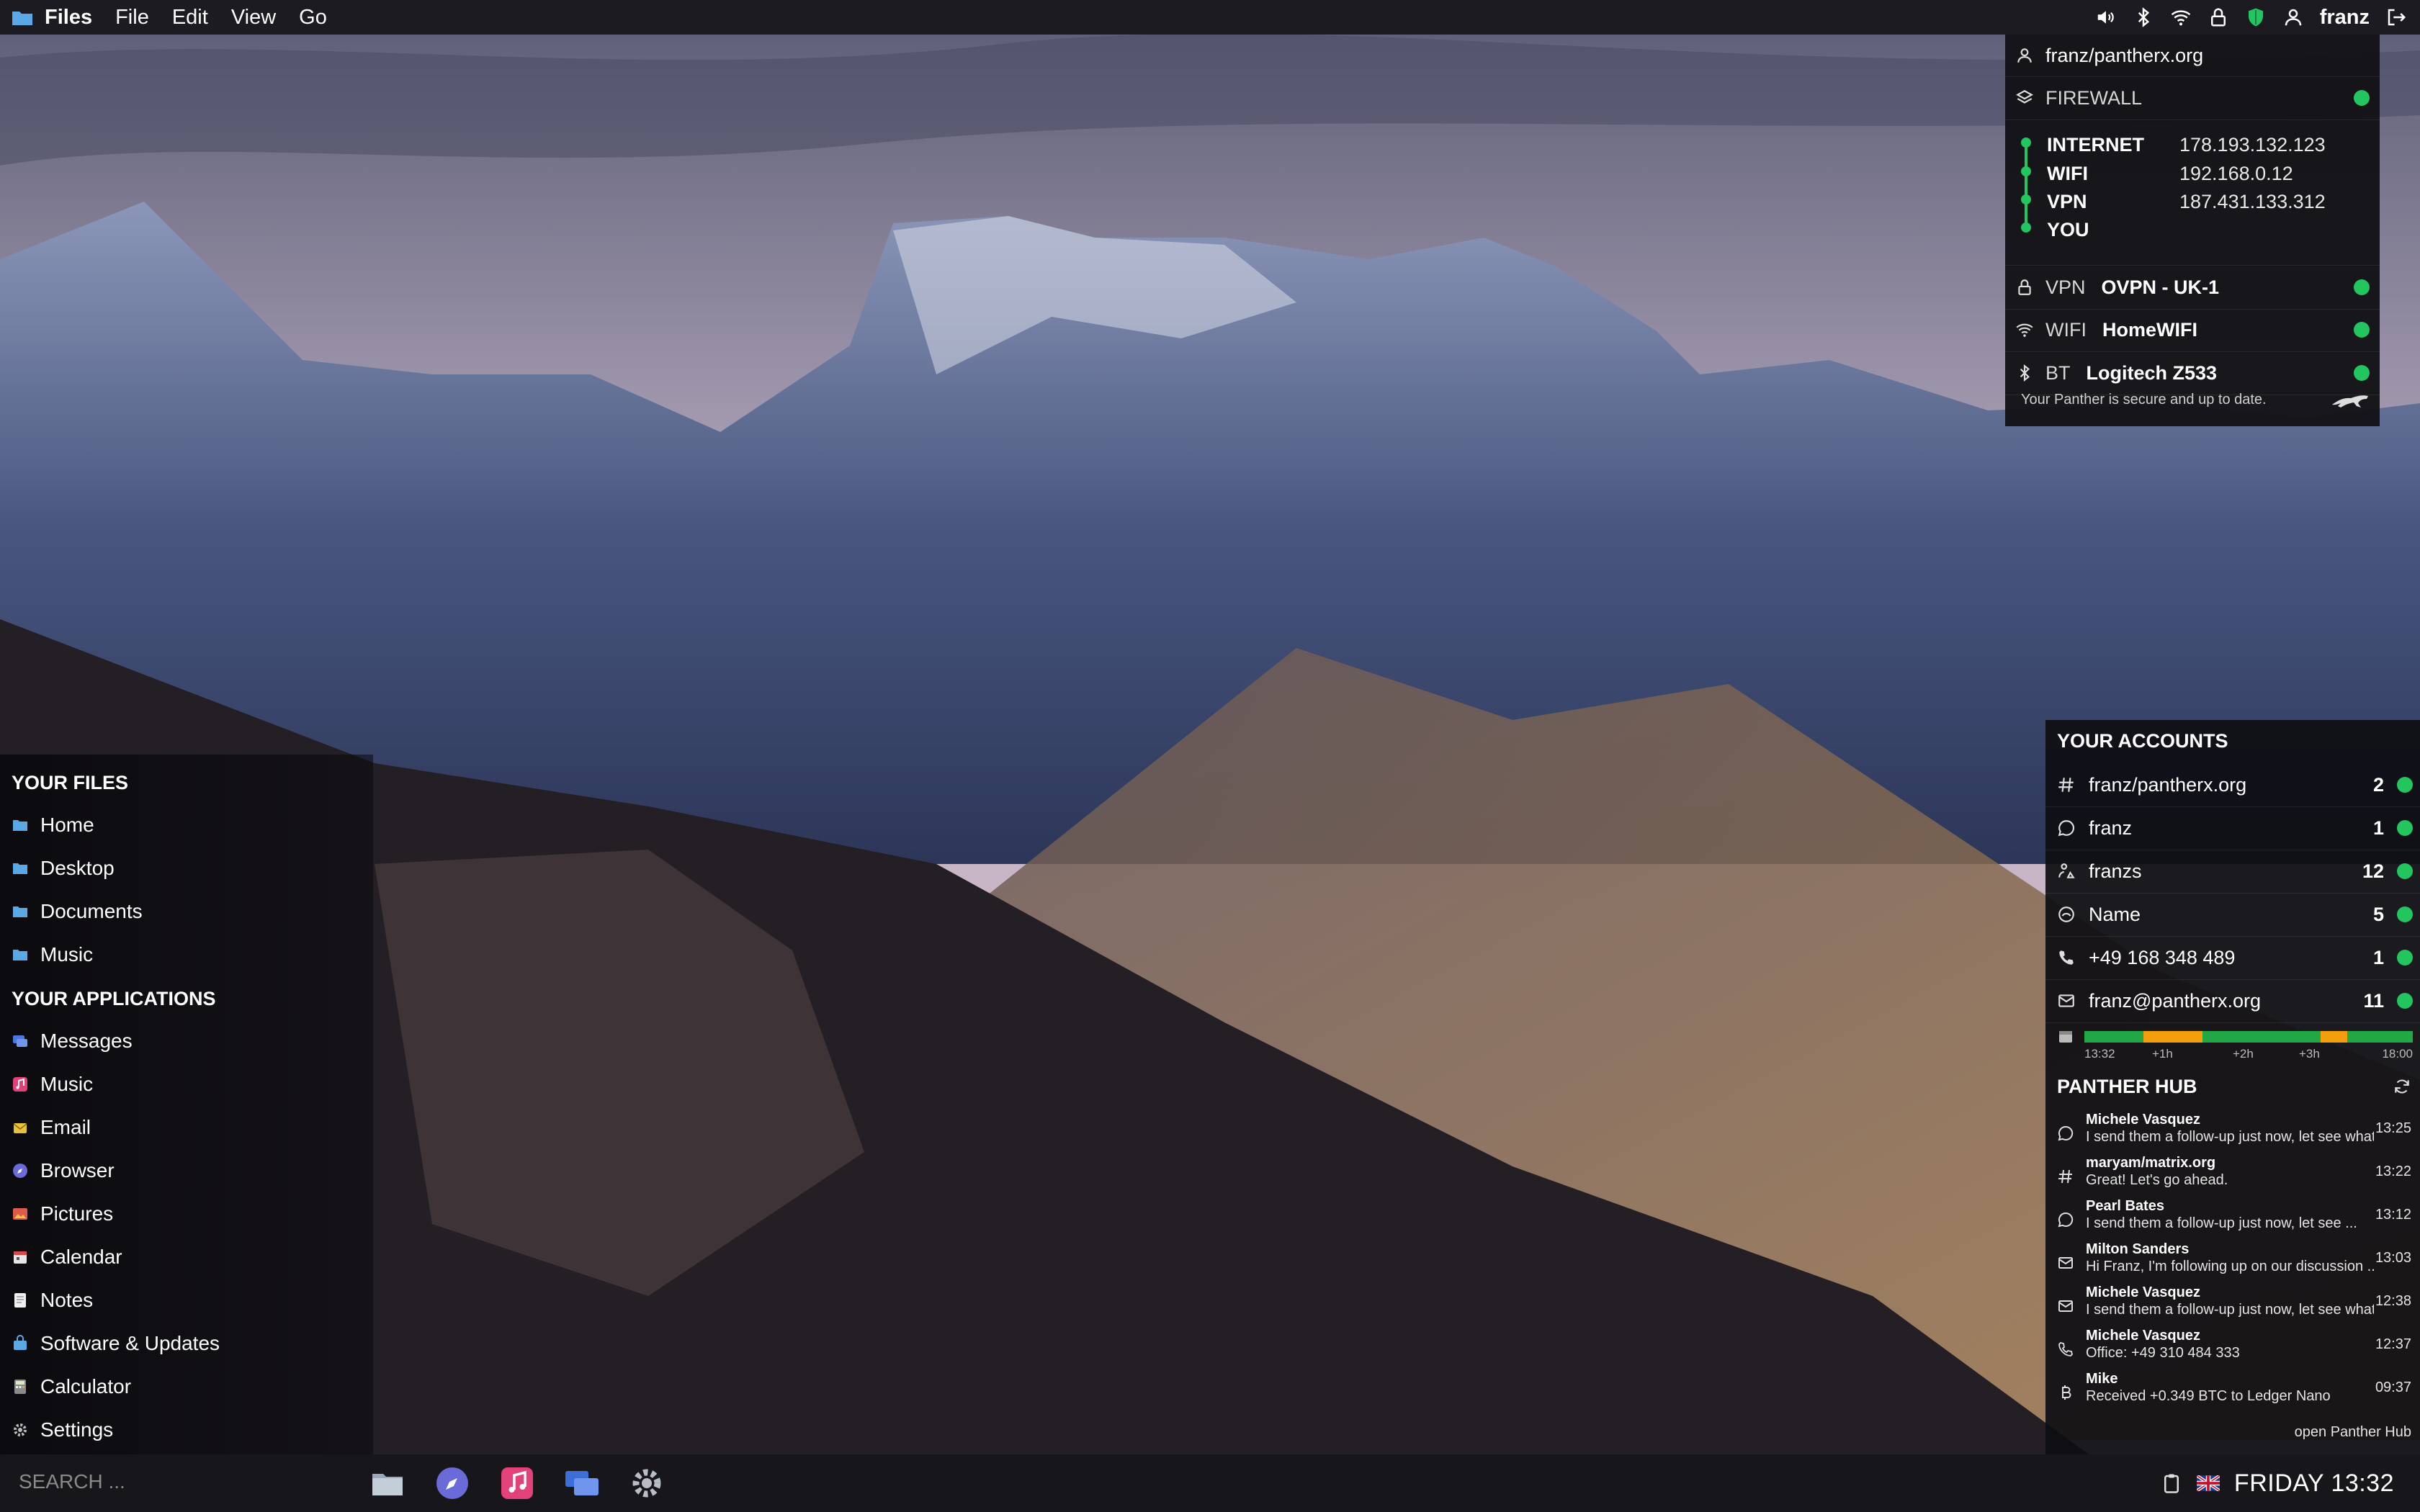  What do you see at coordinates (2171, 1483) in the screenshot?
I see `clipboard-icon` at bounding box center [2171, 1483].